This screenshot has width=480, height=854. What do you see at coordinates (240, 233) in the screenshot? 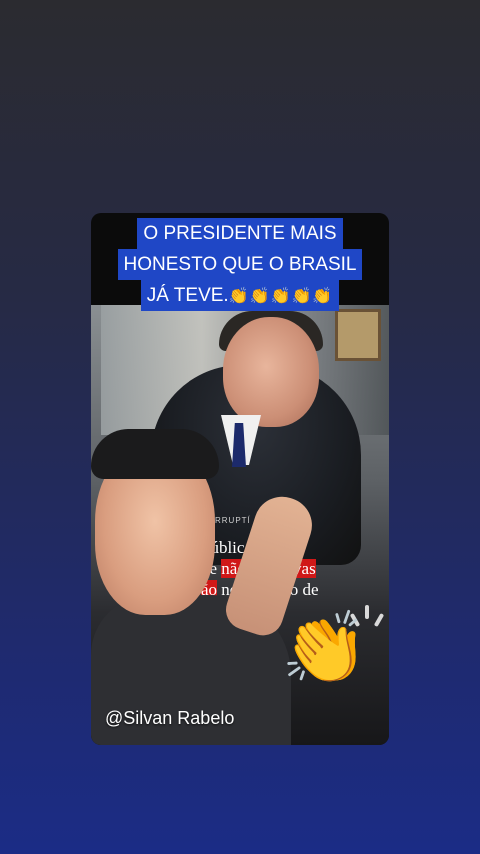
I see `caption-line-1: O PRESIDENTE MAIS` at bounding box center [240, 233].